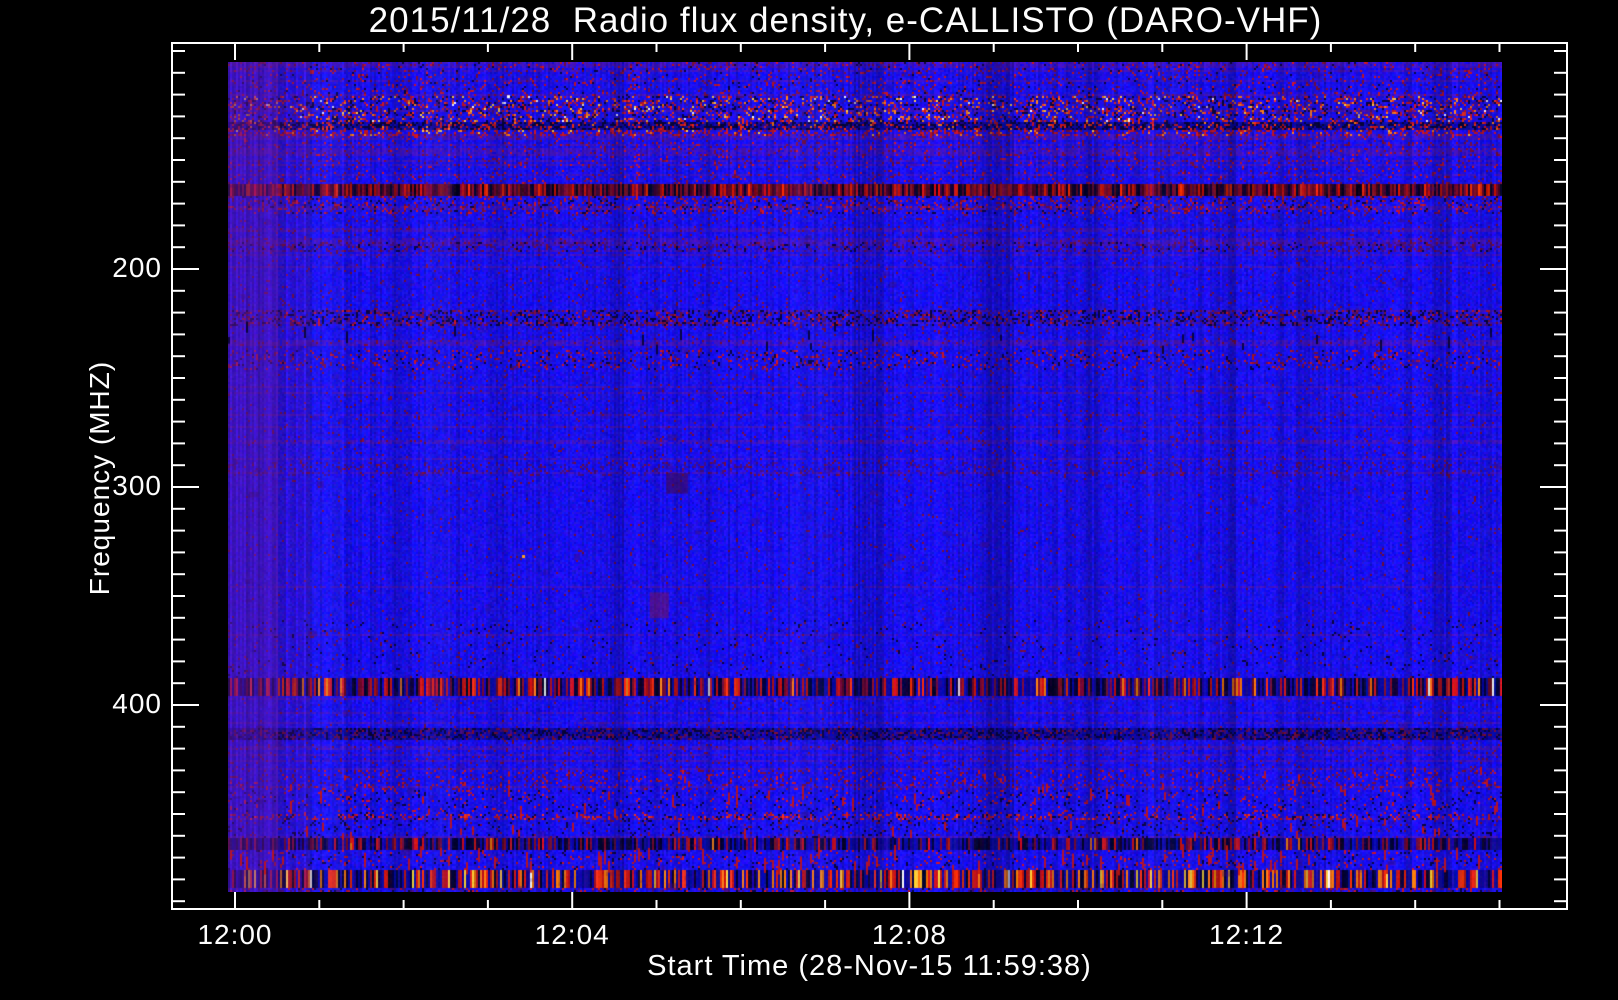  Describe the element at coordinates (137, 703) in the screenshot. I see `y-tick-label: 400` at that location.